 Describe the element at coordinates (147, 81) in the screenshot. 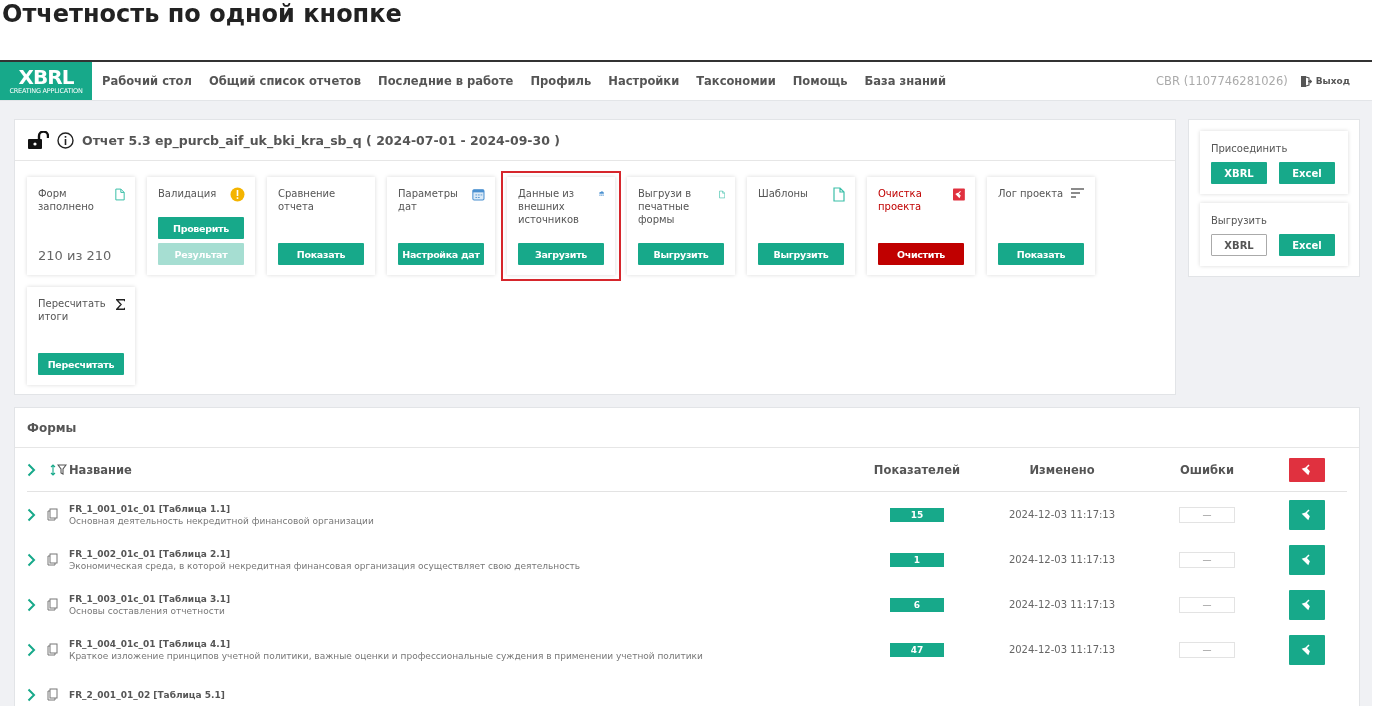

I see `nav-link: Рабочий стол` at that location.